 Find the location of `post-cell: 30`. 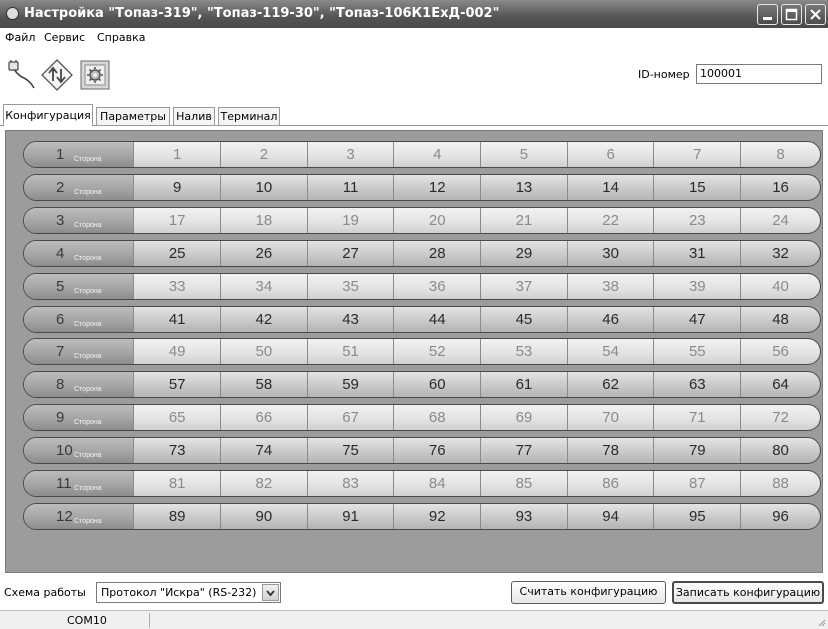

post-cell: 30 is located at coordinates (610, 253).